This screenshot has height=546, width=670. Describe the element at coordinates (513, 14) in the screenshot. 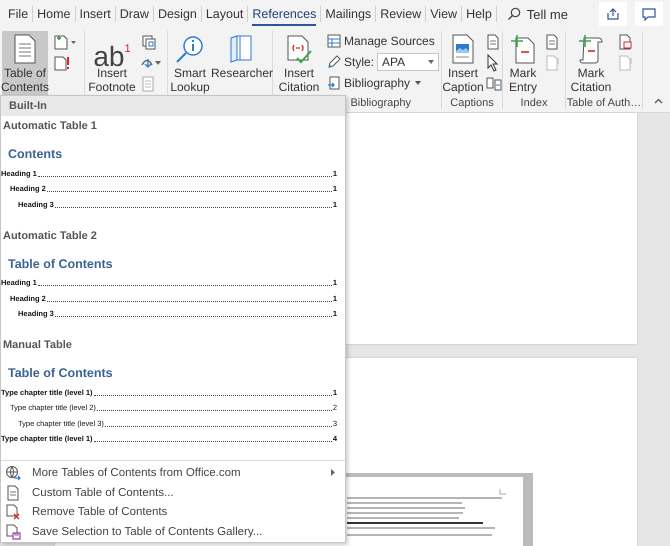

I see `search-icon` at that location.